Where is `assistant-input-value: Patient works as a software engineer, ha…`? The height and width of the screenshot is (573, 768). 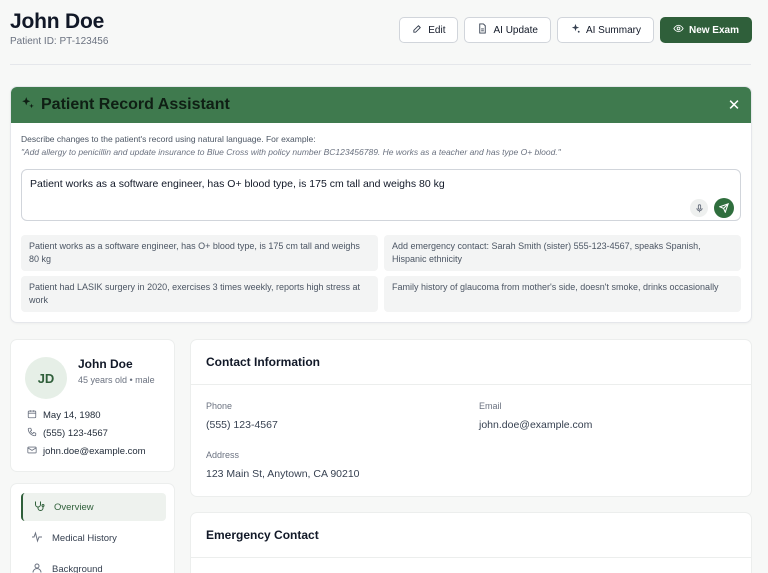 assistant-input-value: Patient works as a software engineer, ha… is located at coordinates (237, 184).